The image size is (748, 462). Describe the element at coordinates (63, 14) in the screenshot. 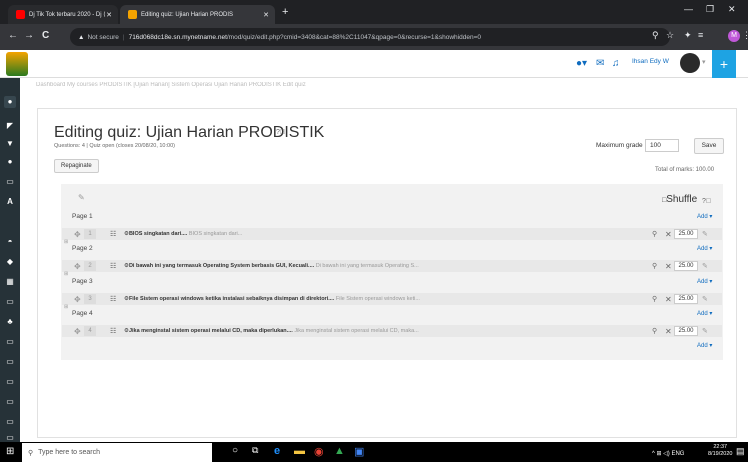

I see `tab-youtube: Dj Tik Tok terbaru 2020 - Dj ⟨ ✕` at that location.